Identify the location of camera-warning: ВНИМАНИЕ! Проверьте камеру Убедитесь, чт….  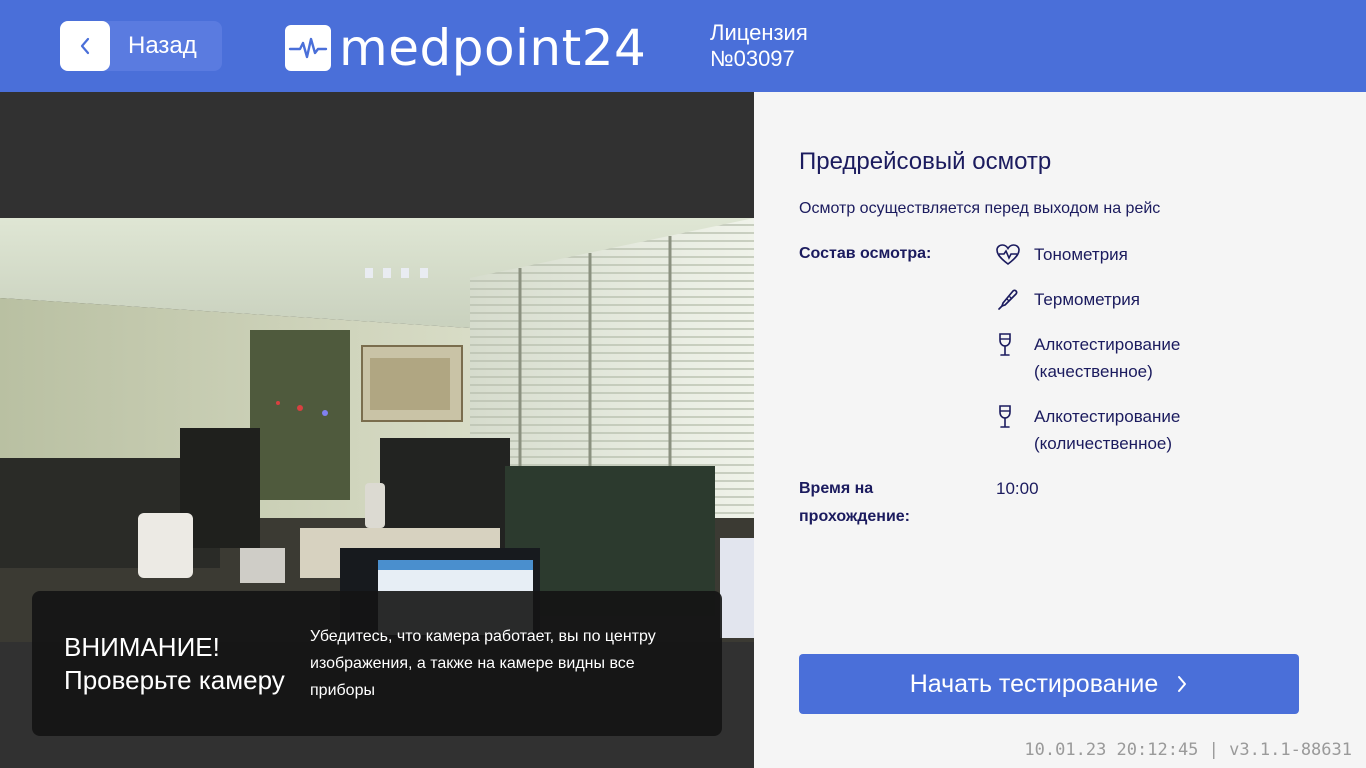
(377, 663).